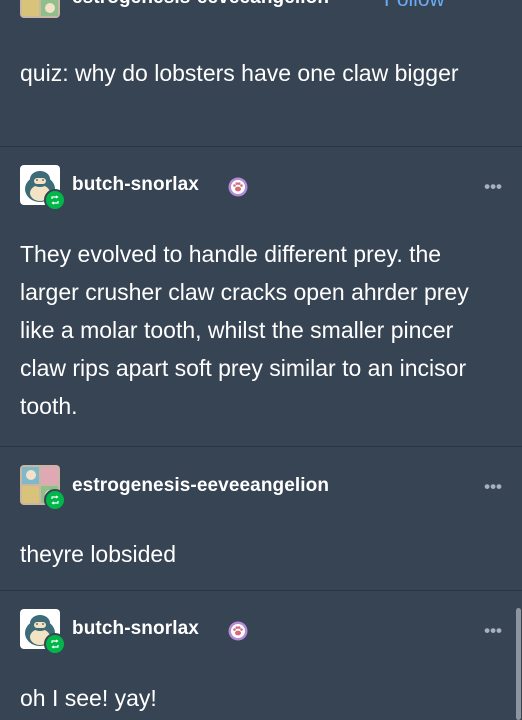 The width and height of the screenshot is (522, 720). I want to click on scrollbar, so click(518, 664).